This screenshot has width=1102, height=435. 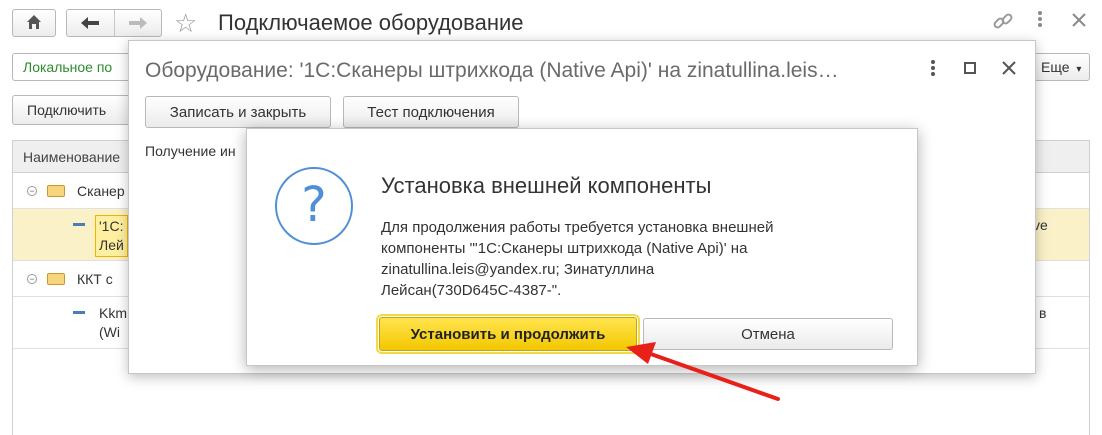 What do you see at coordinates (371, 22) in the screenshot?
I see `page-title: Подключаемое оборудование` at bounding box center [371, 22].